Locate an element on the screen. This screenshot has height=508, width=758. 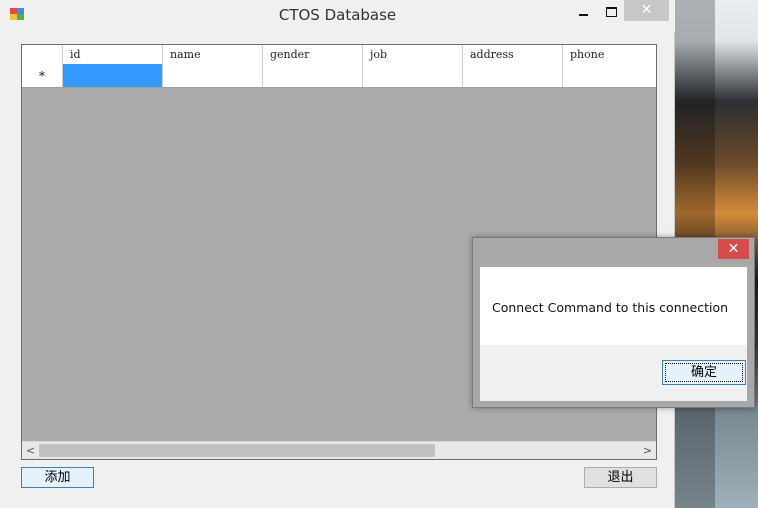
title-bar: CTOS Database ✕ is located at coordinates (337, 16).